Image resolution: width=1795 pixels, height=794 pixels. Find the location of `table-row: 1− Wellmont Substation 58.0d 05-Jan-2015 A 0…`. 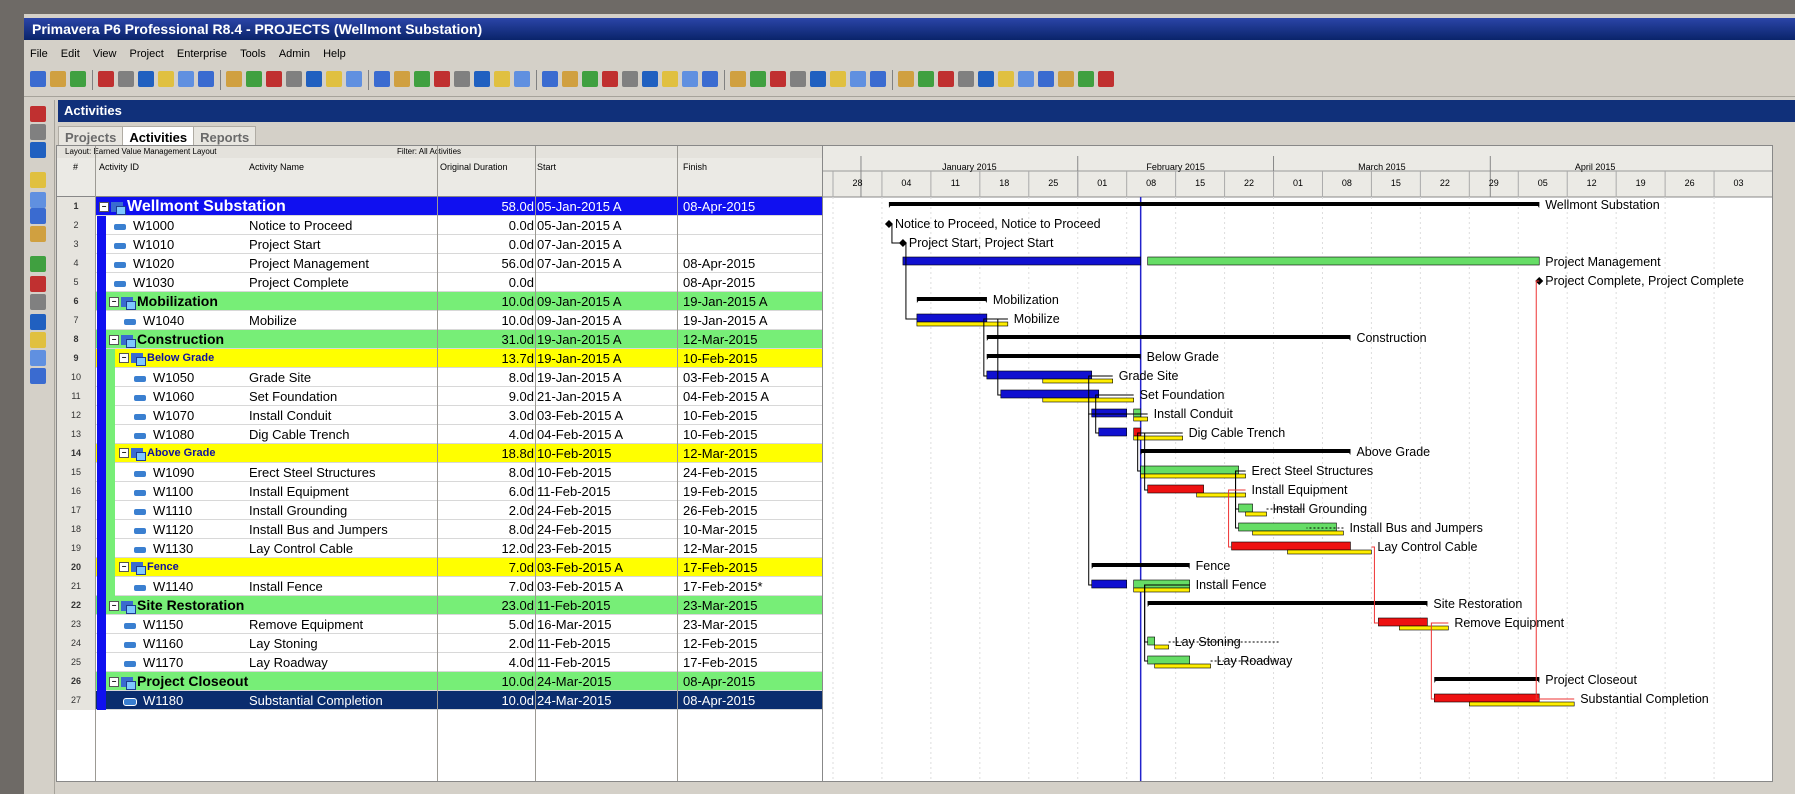

table-row: 1− Wellmont Substation 58.0d 05-Jan-2015 A 0… is located at coordinates (439, 206).